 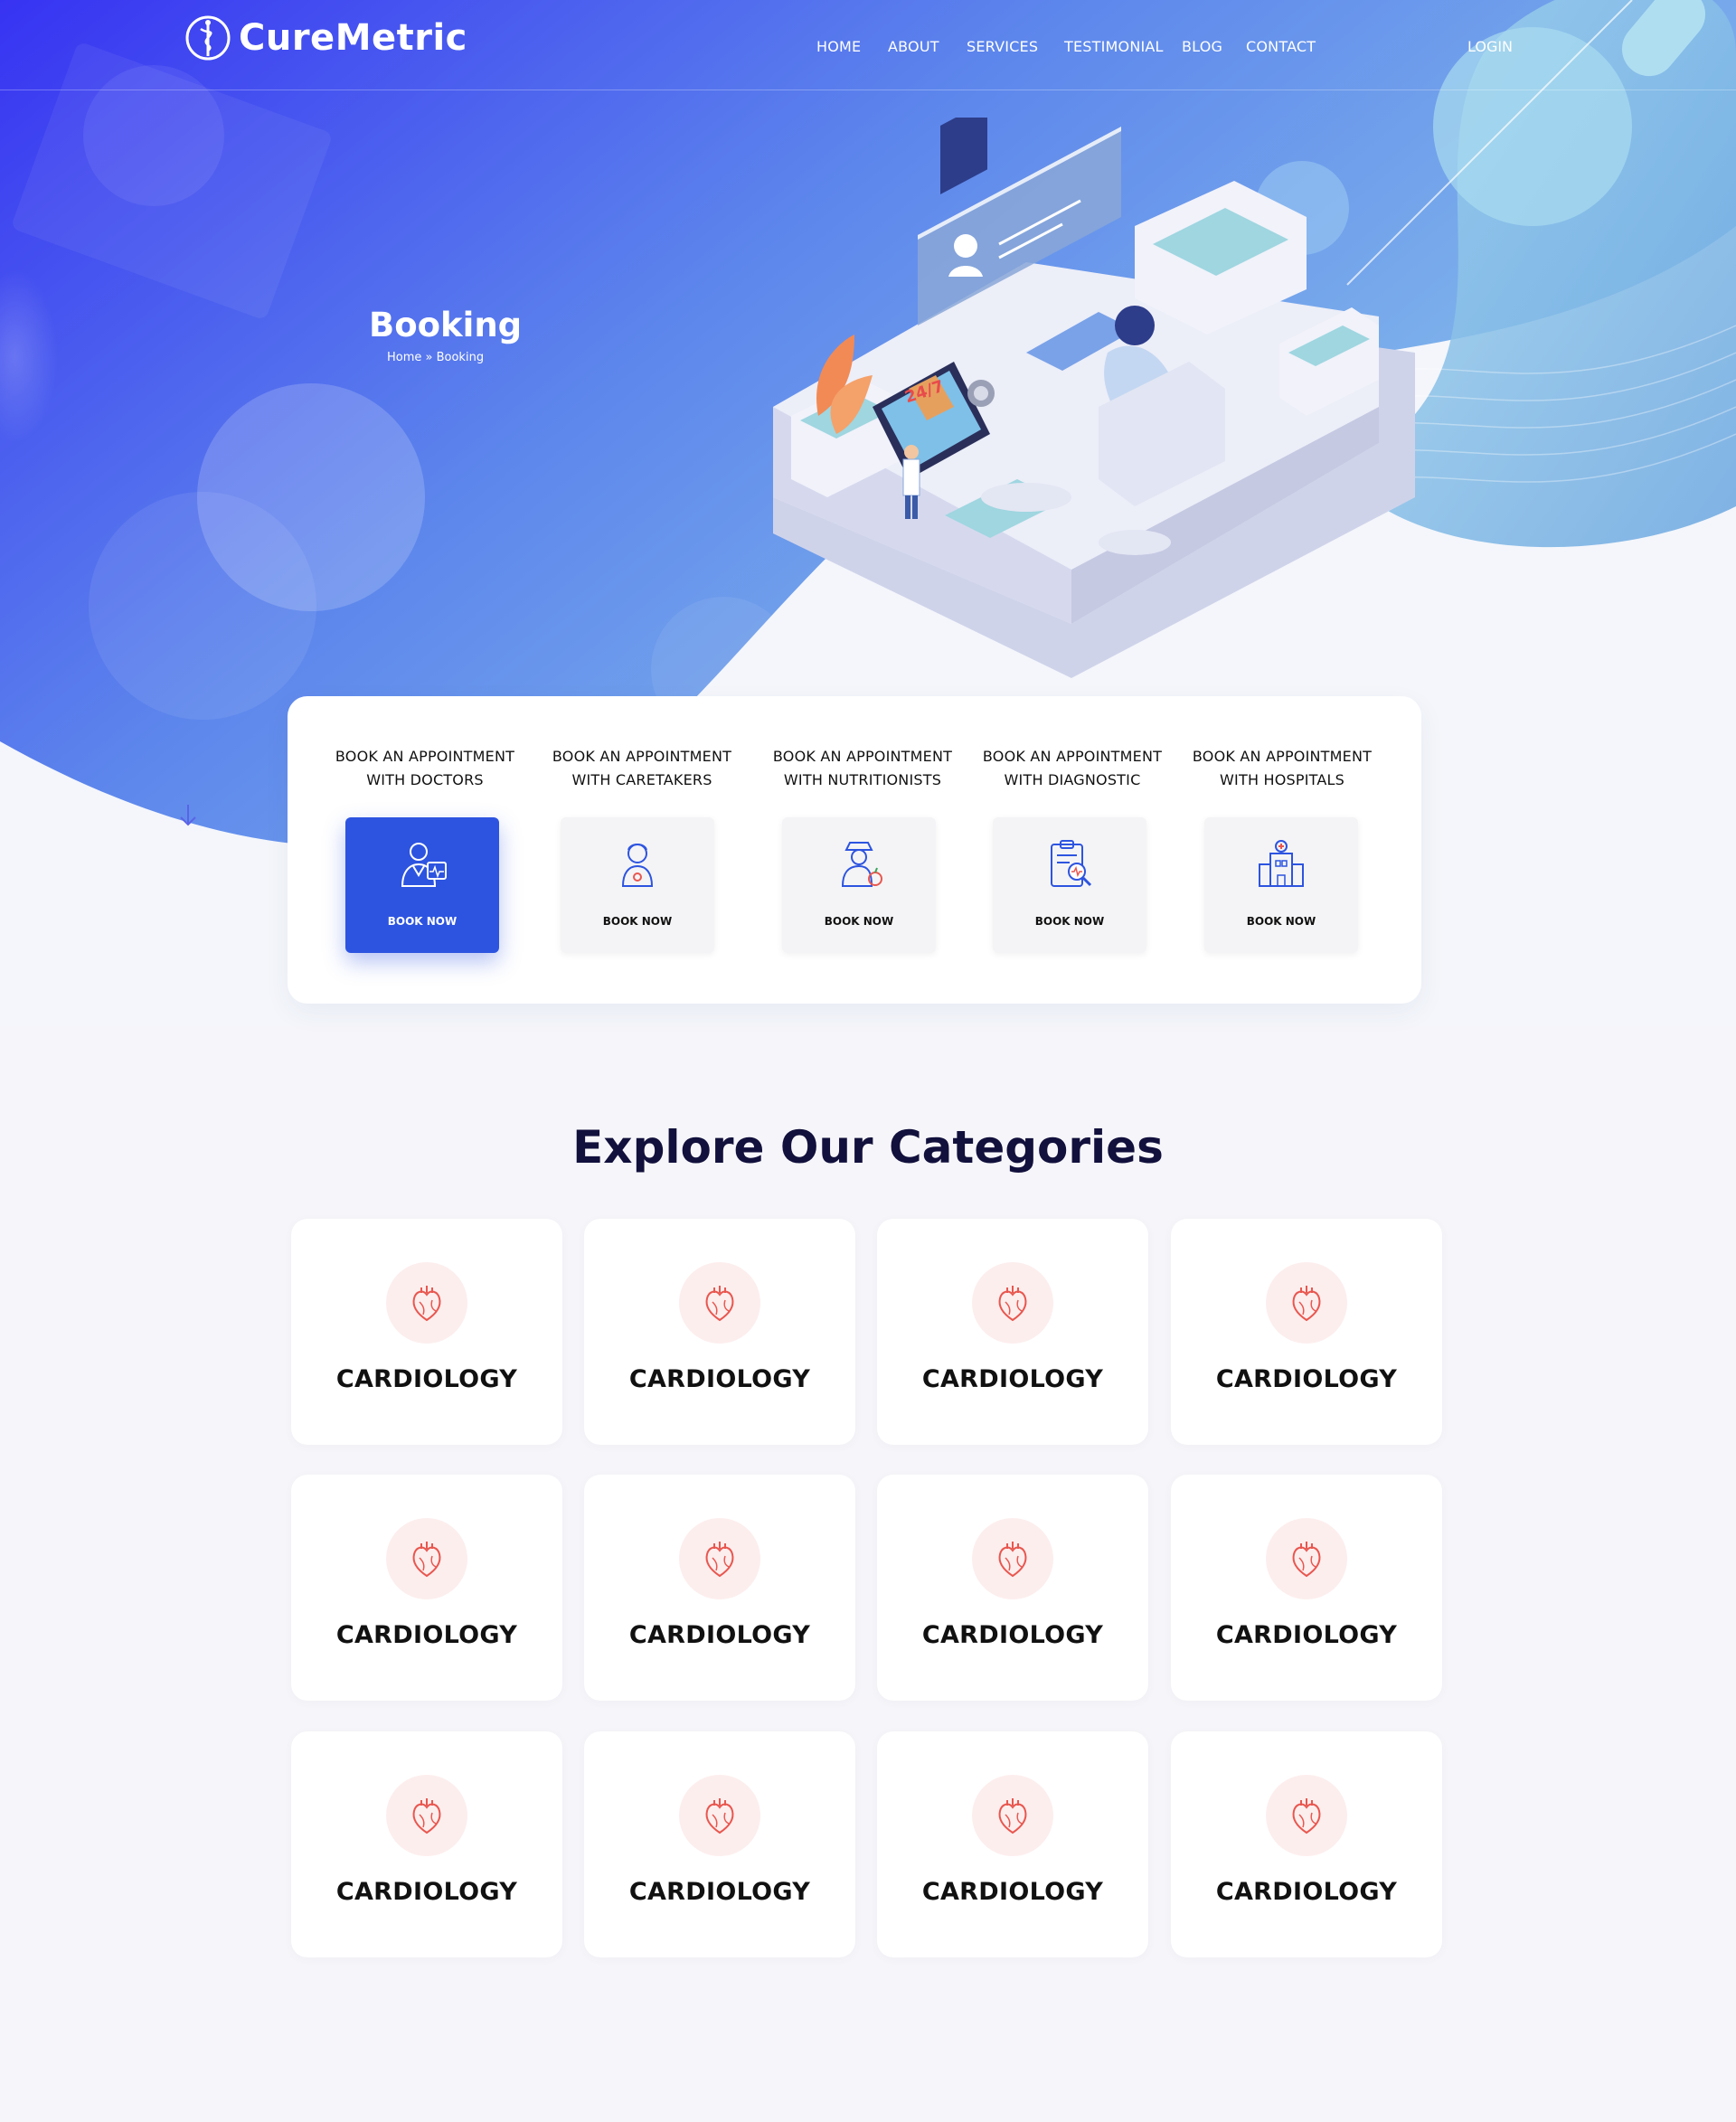 I want to click on booking-option-title: BOOK AN APPOINTMENT WITH CARETAKERS, so click(x=642, y=768).